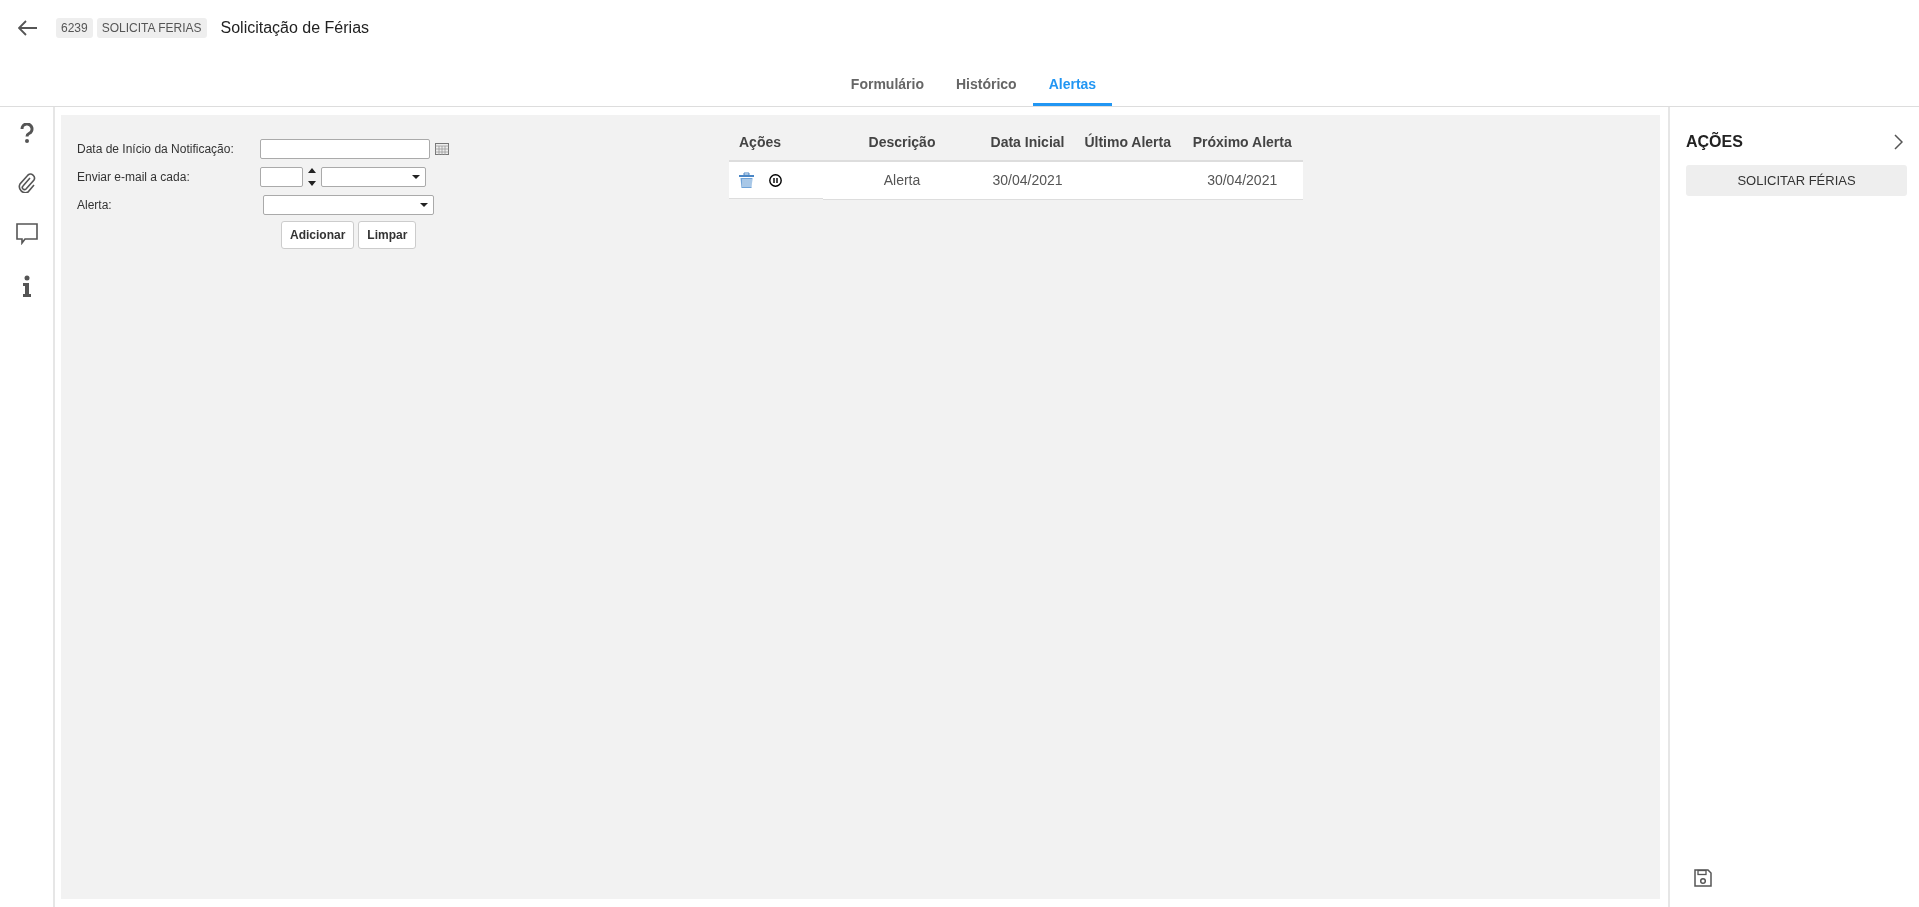 The height and width of the screenshot is (907, 1919). I want to click on field-label: Data de Início da Notificação:, so click(156, 148).